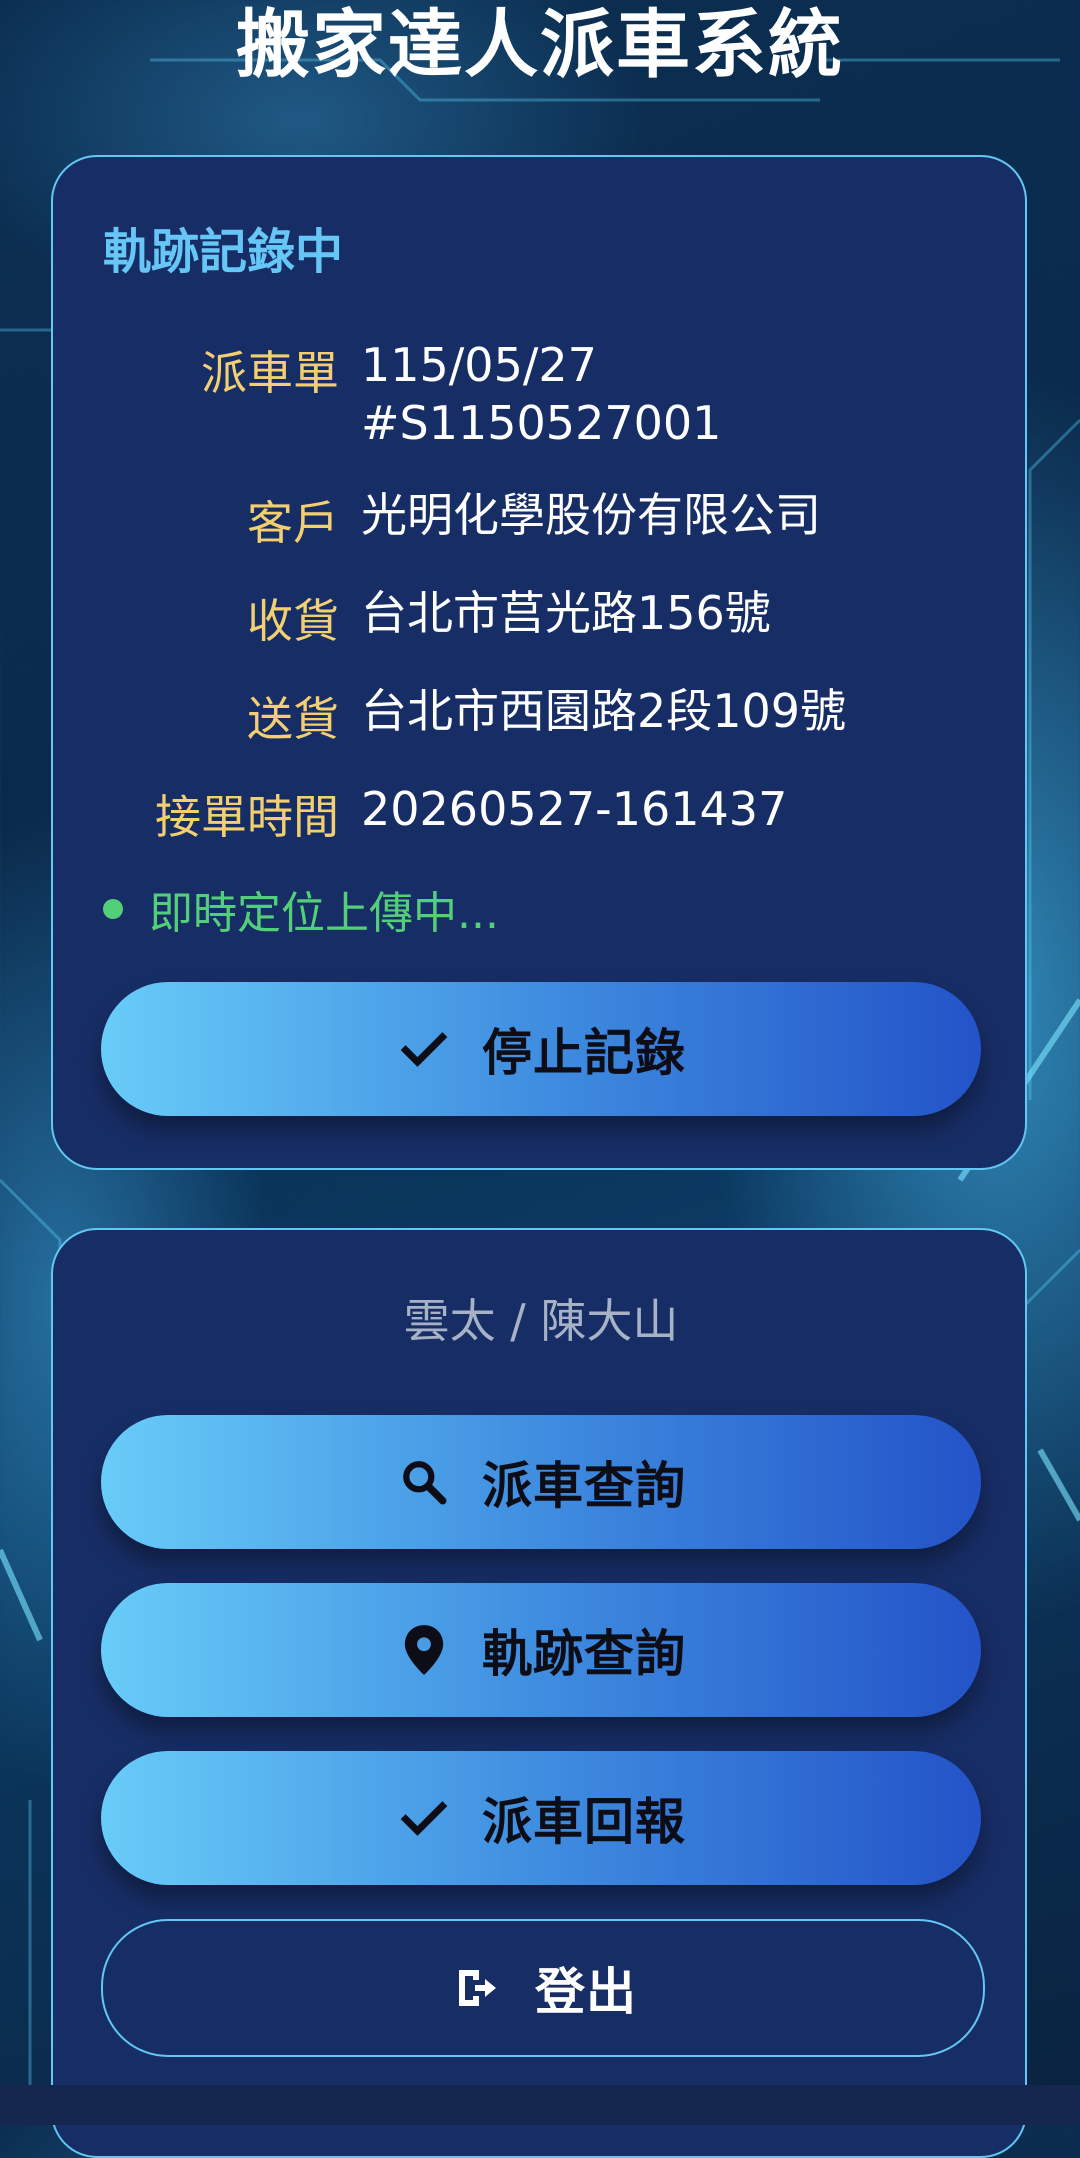 Image resolution: width=1080 pixels, height=2158 pixels. I want to click on dispatch-report-label: 派車回報, so click(584, 1822).